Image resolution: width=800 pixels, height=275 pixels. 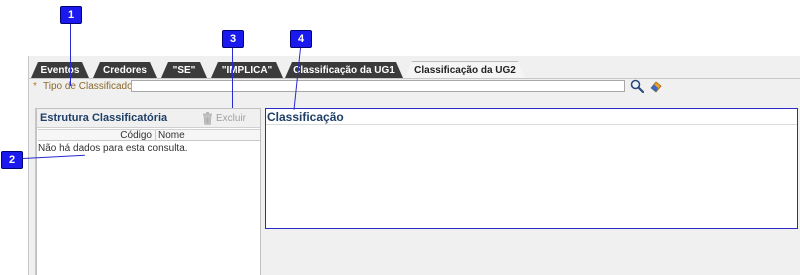 I want to click on classification-title: Classificação, so click(x=305, y=117).